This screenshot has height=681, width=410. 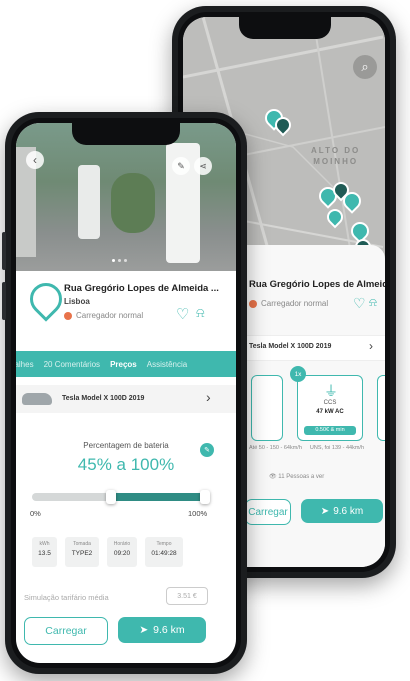 I want to click on map-label-neighbourhood: ALTO DO MOINHO, so click(x=336, y=156).